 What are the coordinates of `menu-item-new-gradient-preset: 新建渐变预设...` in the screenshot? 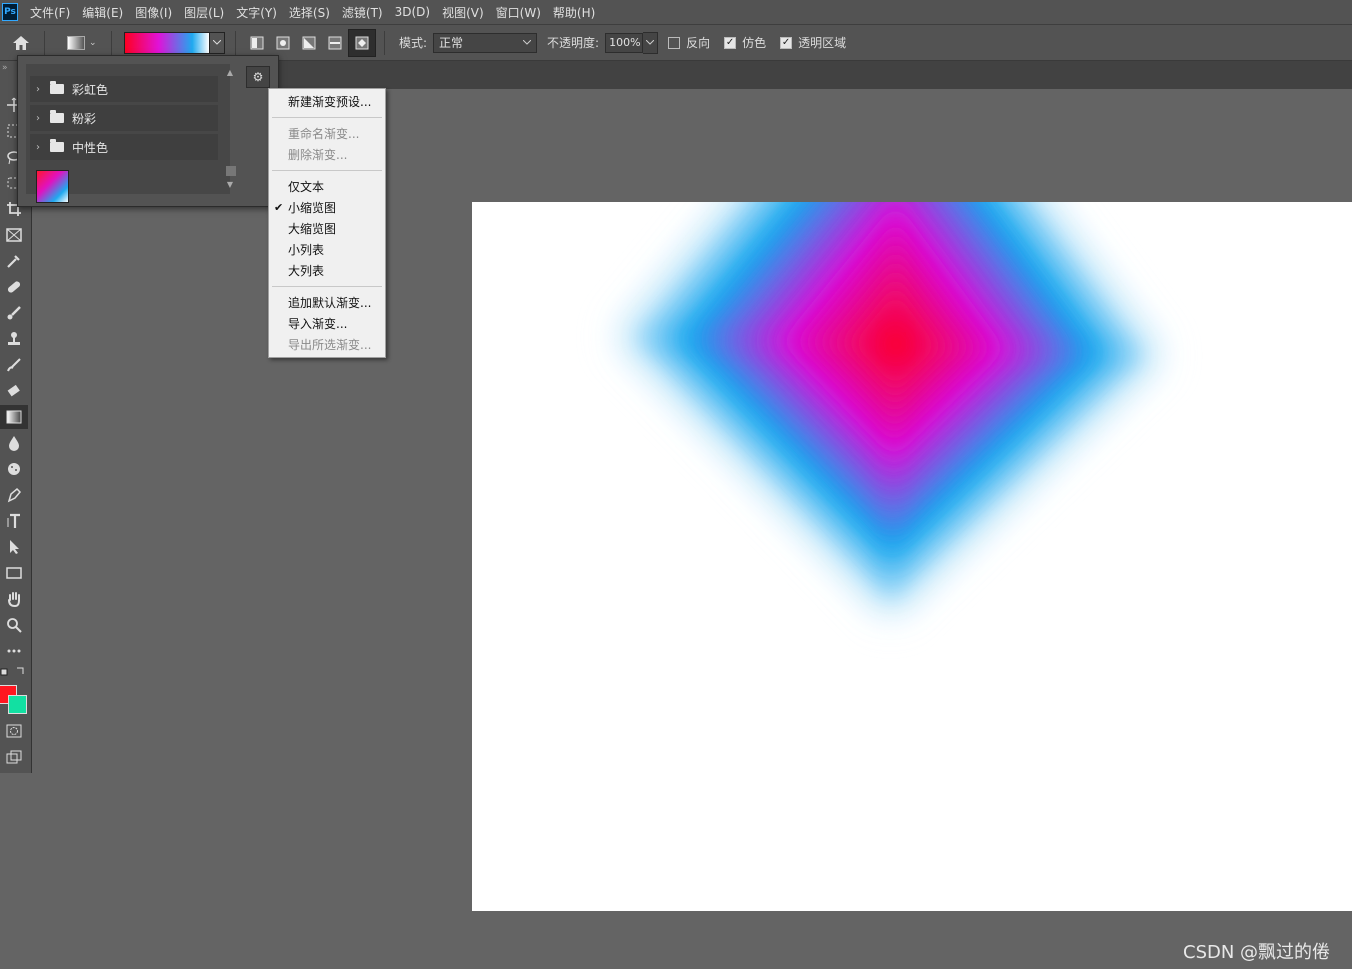 It's located at (327, 102).